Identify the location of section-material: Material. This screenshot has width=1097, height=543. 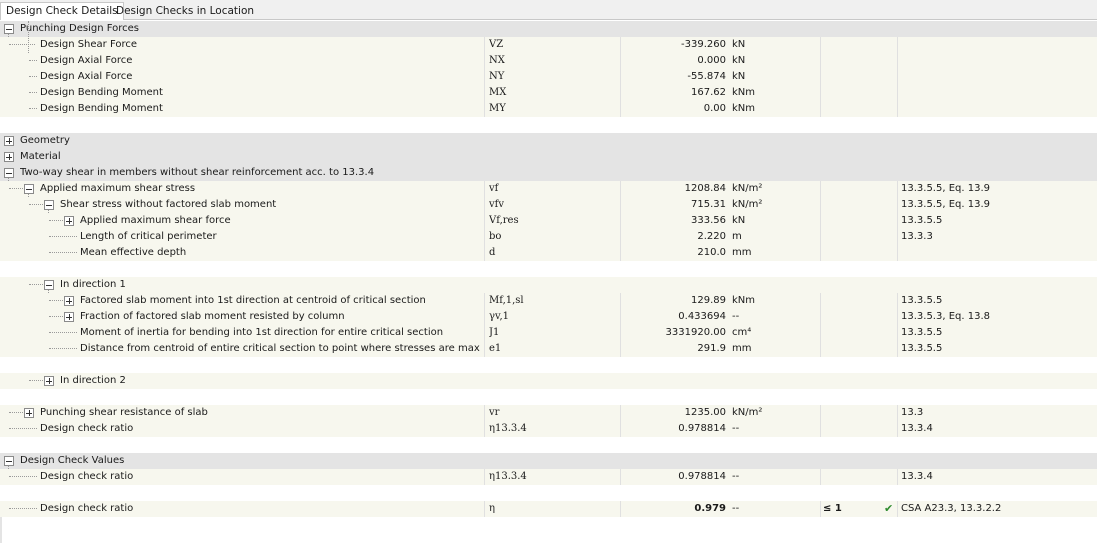
(548, 157).